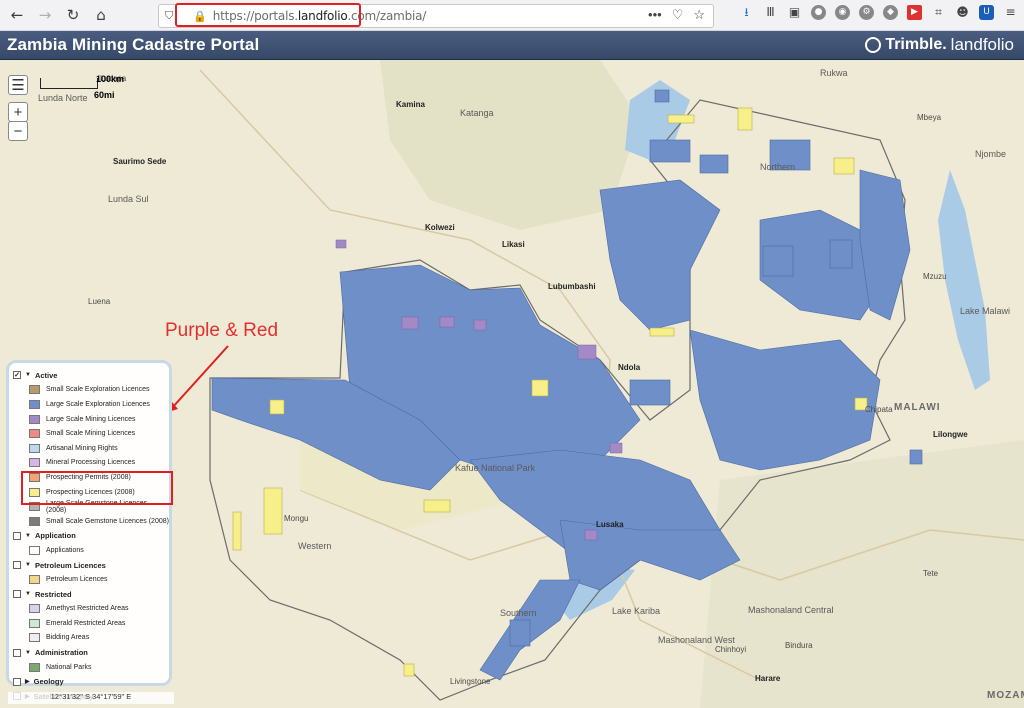 The image size is (1024, 708). I want to click on legend-item-label: Small Scale Gemstone Licences (2008), so click(107, 521).